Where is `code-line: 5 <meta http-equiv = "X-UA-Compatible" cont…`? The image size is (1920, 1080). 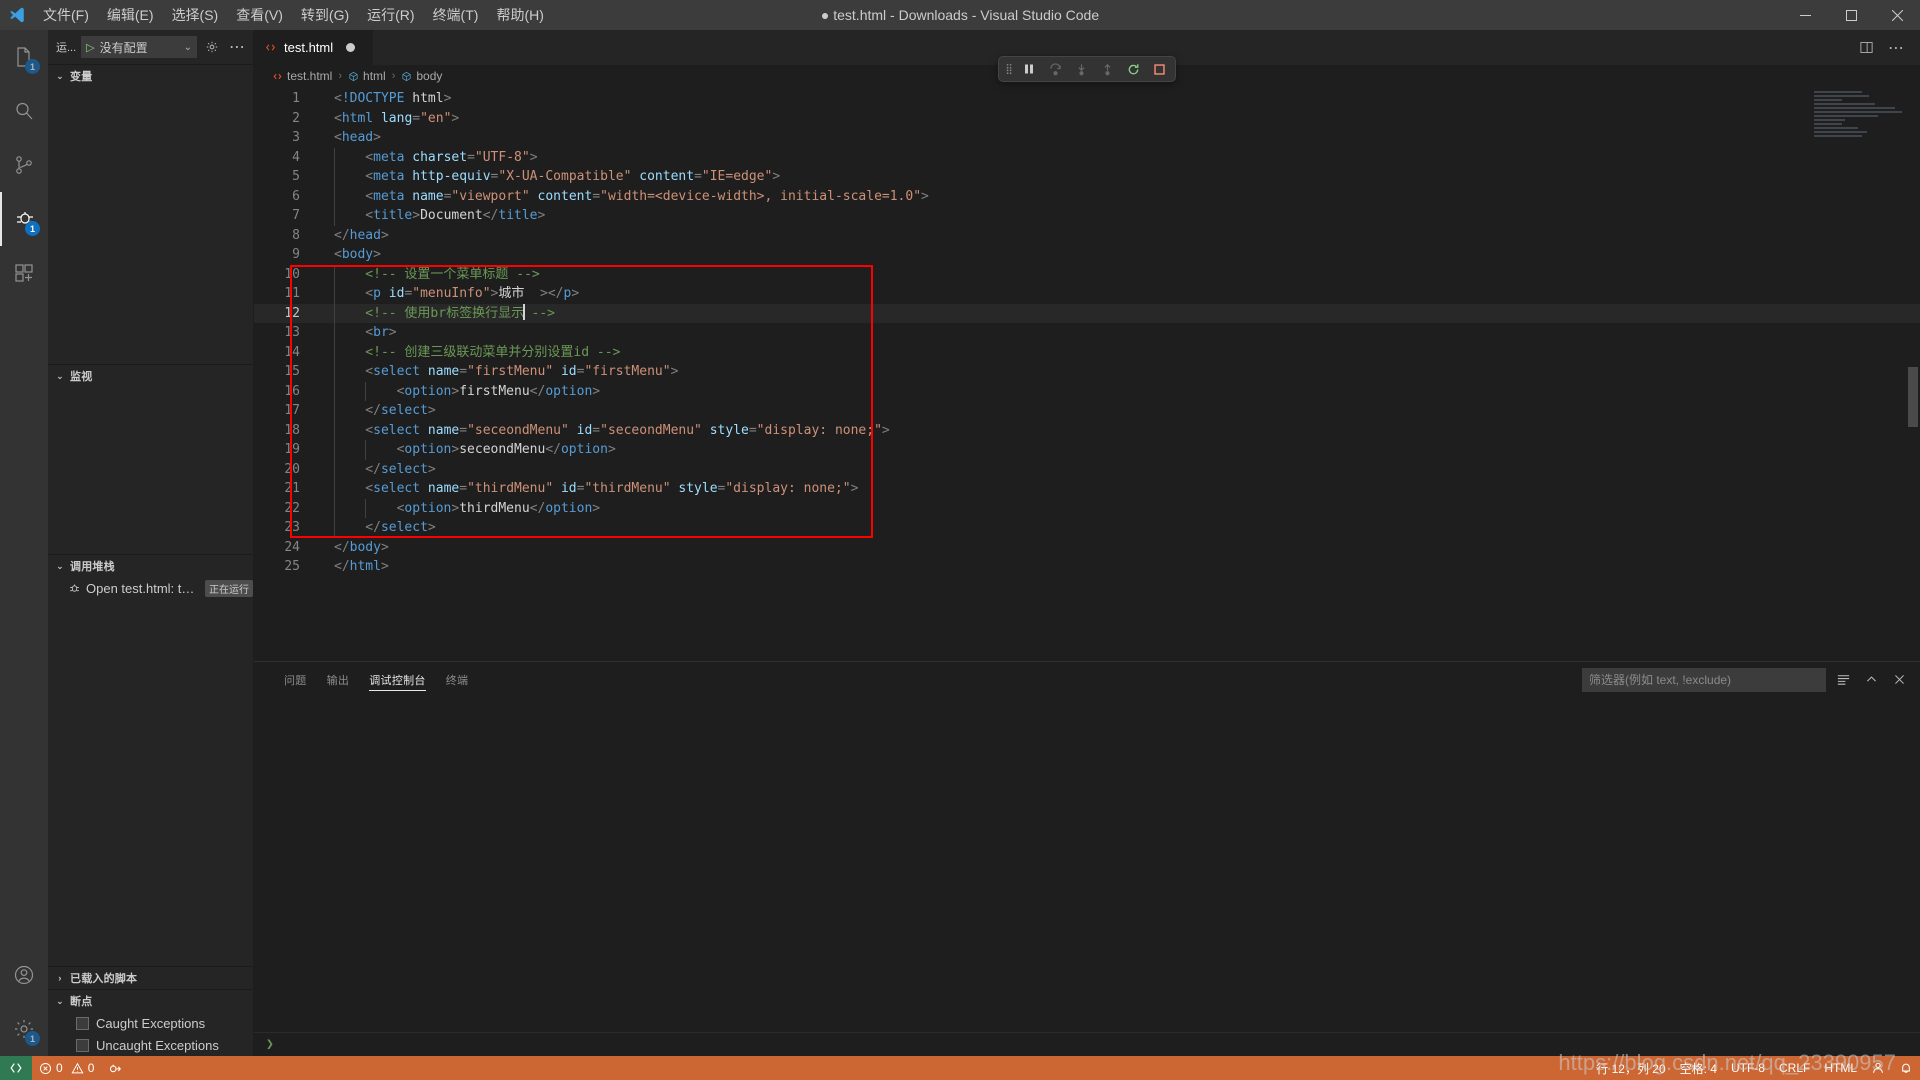 code-line: 5 <meta http-equiv = "X-UA-Compatible" cont… is located at coordinates (1087, 177).